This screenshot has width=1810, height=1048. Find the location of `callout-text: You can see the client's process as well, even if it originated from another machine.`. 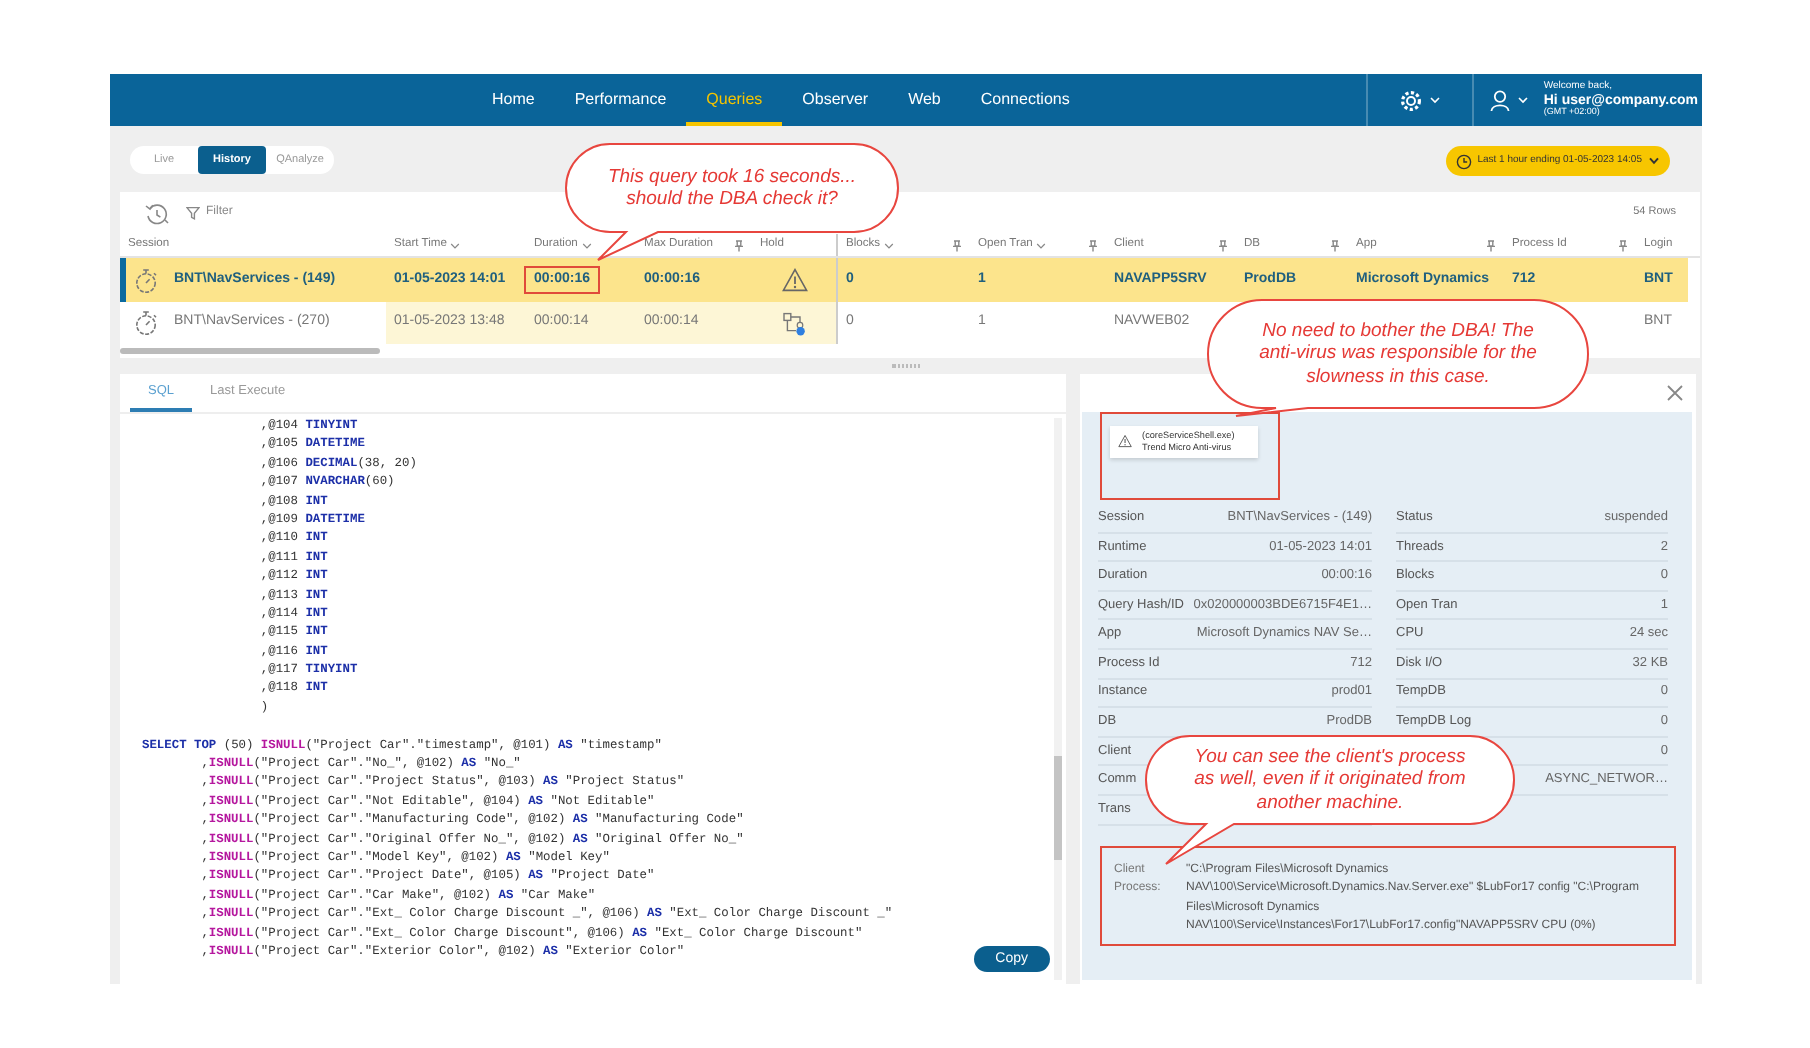

callout-text: You can see the client's process as well, even if it originated from another machine. is located at coordinates (1330, 780).